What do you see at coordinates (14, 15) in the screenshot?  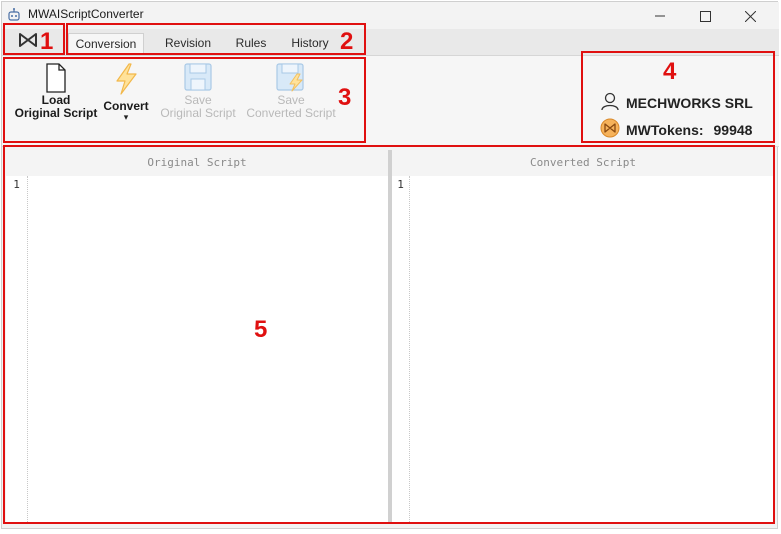 I see `app-robot-icon` at bounding box center [14, 15].